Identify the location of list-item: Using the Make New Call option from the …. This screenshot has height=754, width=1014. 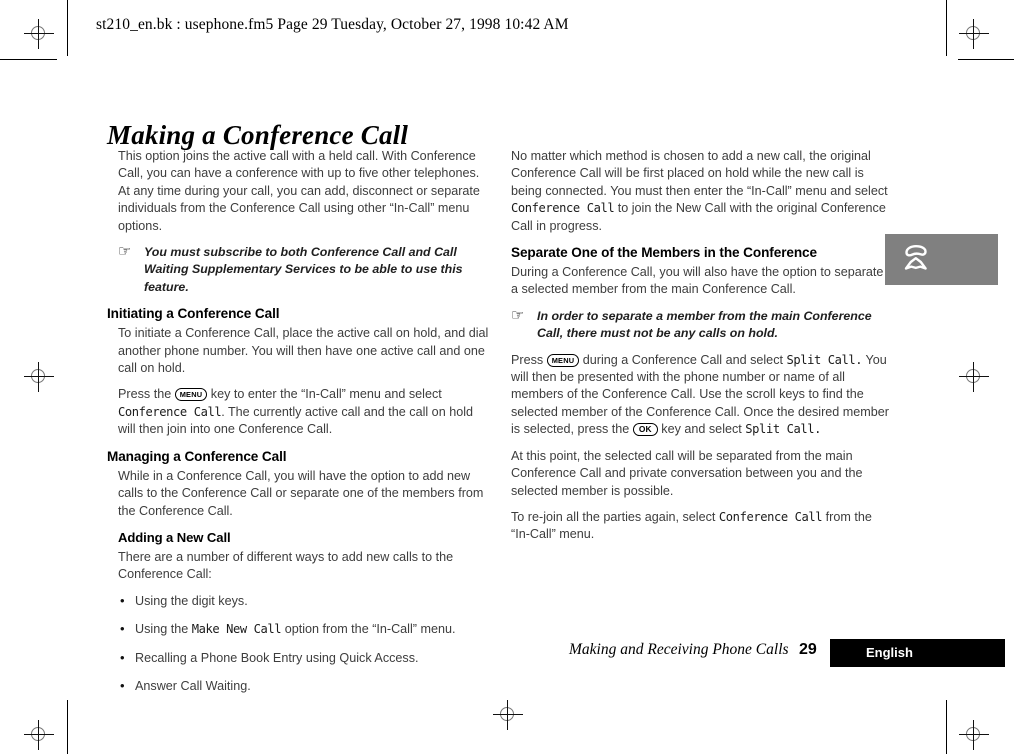
(303, 629).